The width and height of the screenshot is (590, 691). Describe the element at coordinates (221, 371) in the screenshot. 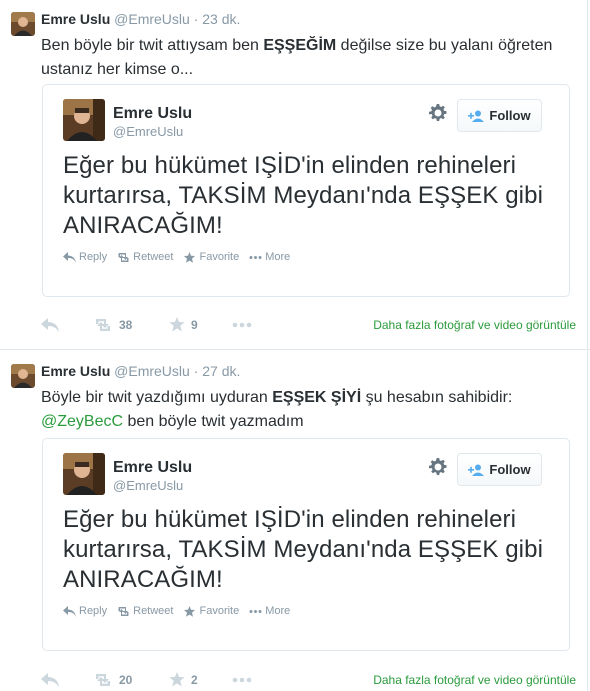

I see `timestamp: 27 dk.` at that location.